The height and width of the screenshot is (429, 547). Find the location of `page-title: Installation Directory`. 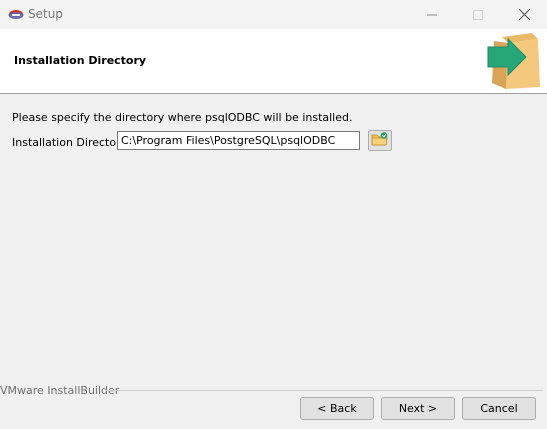

page-title: Installation Directory is located at coordinates (80, 60).